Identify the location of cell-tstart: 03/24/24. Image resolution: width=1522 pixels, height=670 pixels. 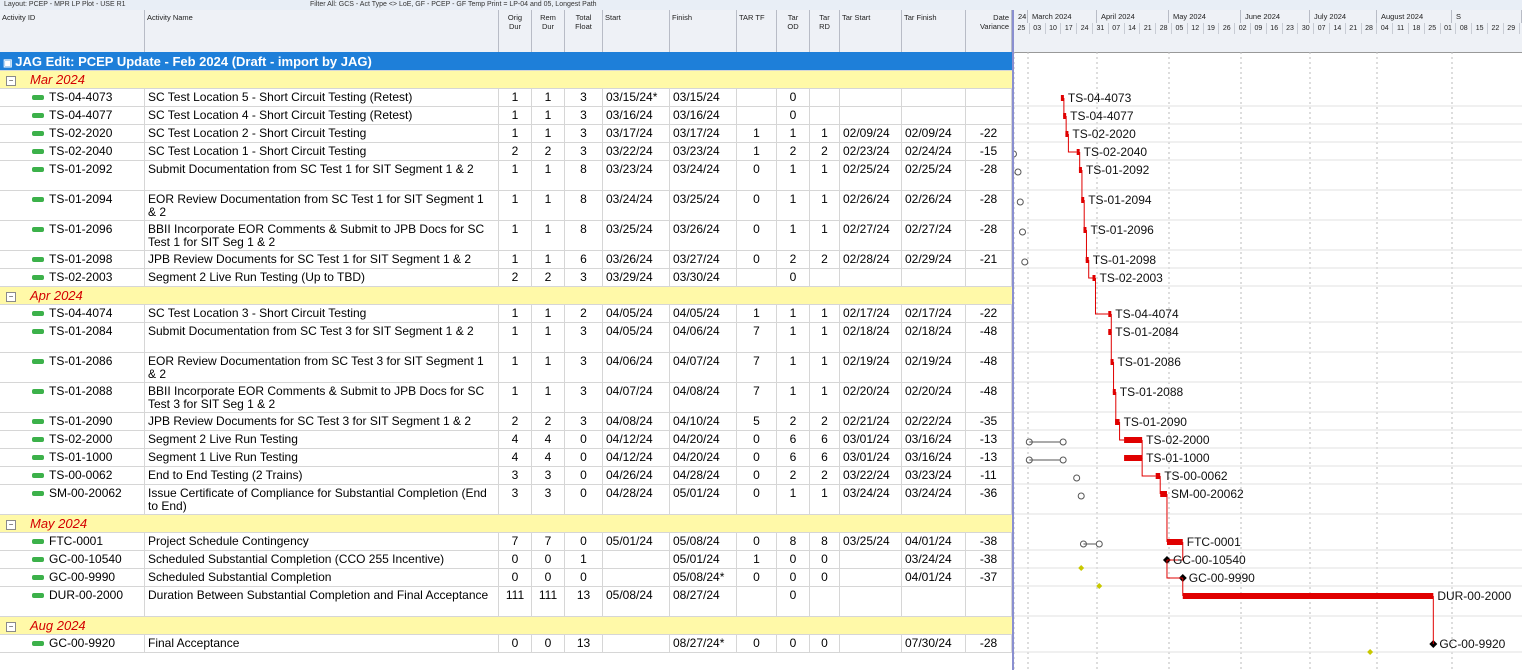
(871, 499).